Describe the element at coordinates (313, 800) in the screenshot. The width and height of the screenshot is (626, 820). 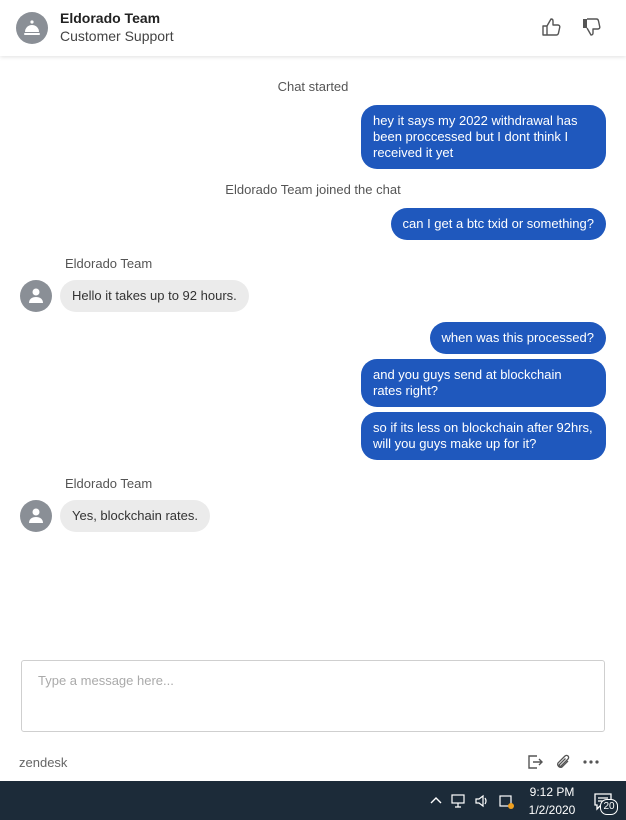
I see `taskbar: 9:12 PM 1/2/2020 20` at that location.